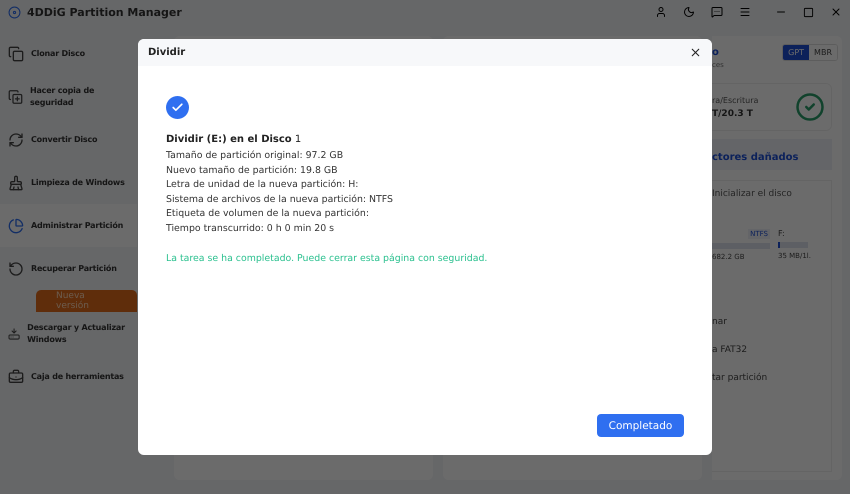 The image size is (850, 494). Describe the element at coordinates (268, 214) in the screenshot. I see `result-detail: Etiqueta de volumen de la nueva partición:` at that location.